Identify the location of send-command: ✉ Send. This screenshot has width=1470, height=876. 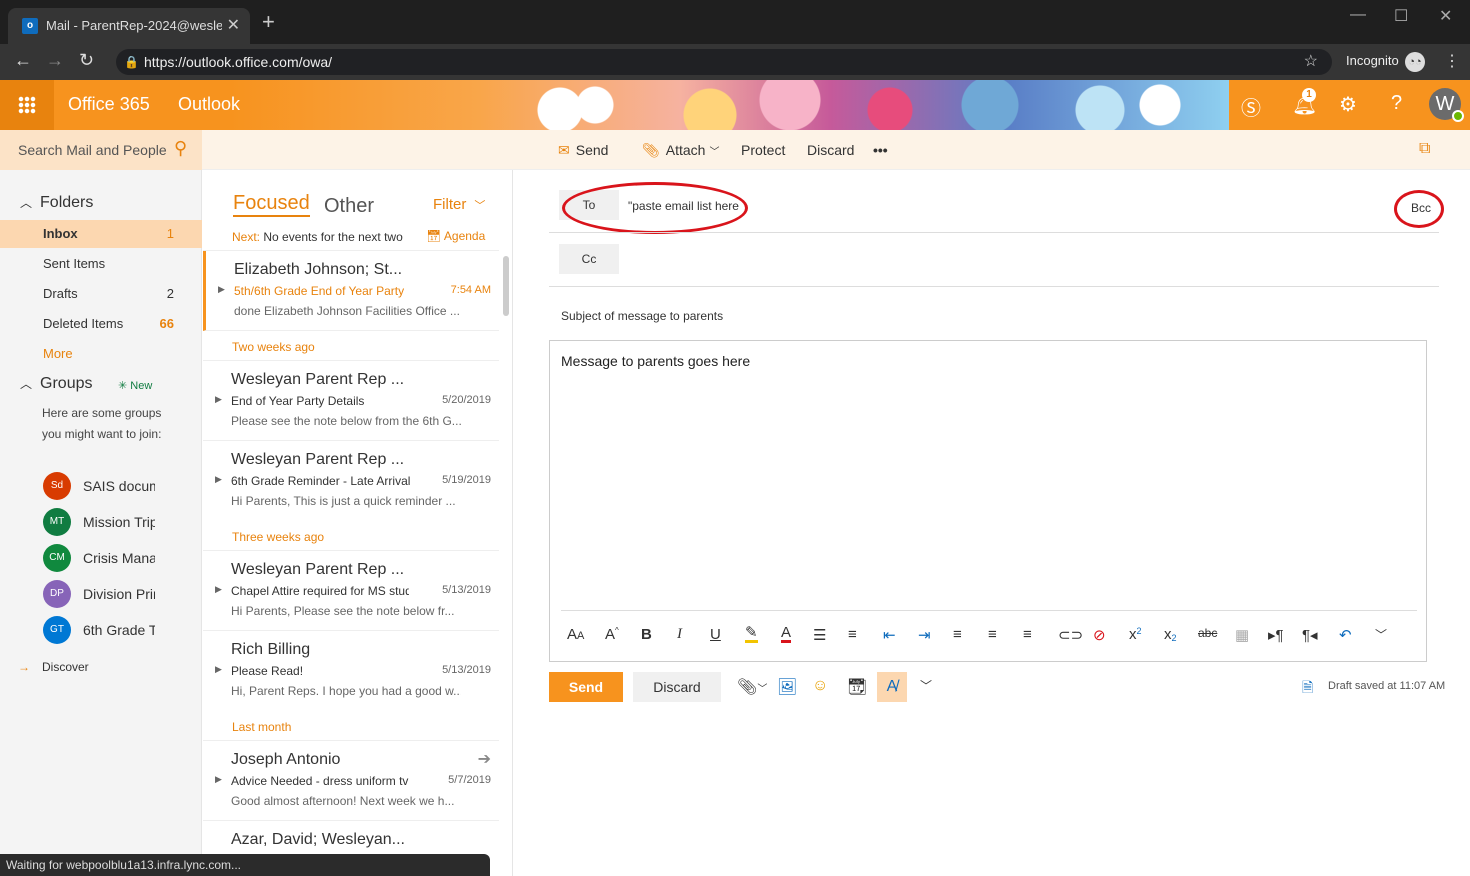
(583, 150).